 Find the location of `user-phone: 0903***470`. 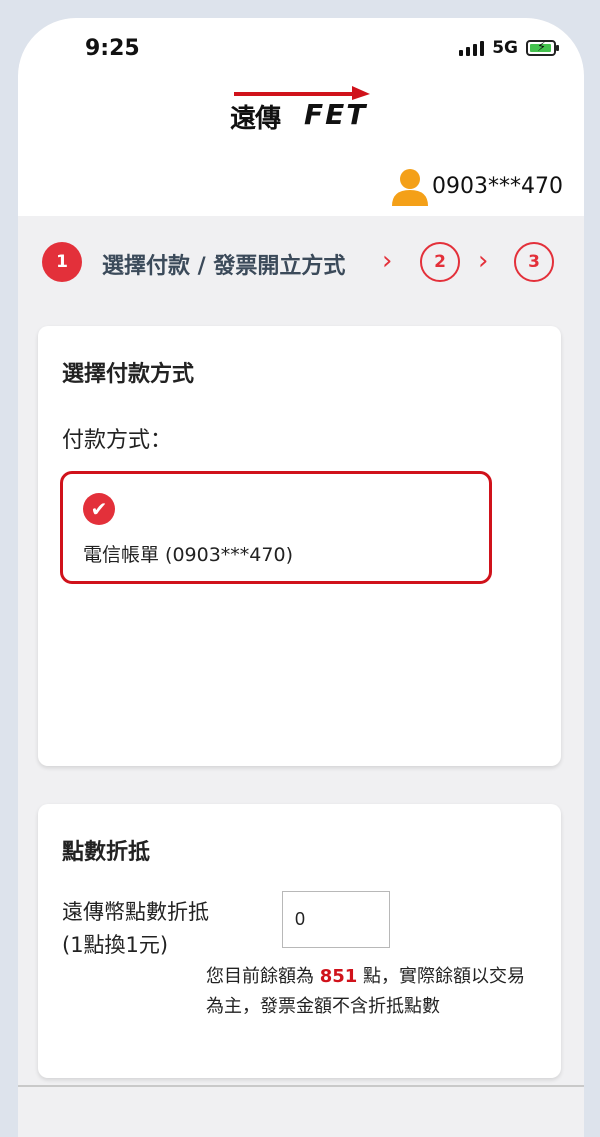

user-phone: 0903***470 is located at coordinates (497, 186).